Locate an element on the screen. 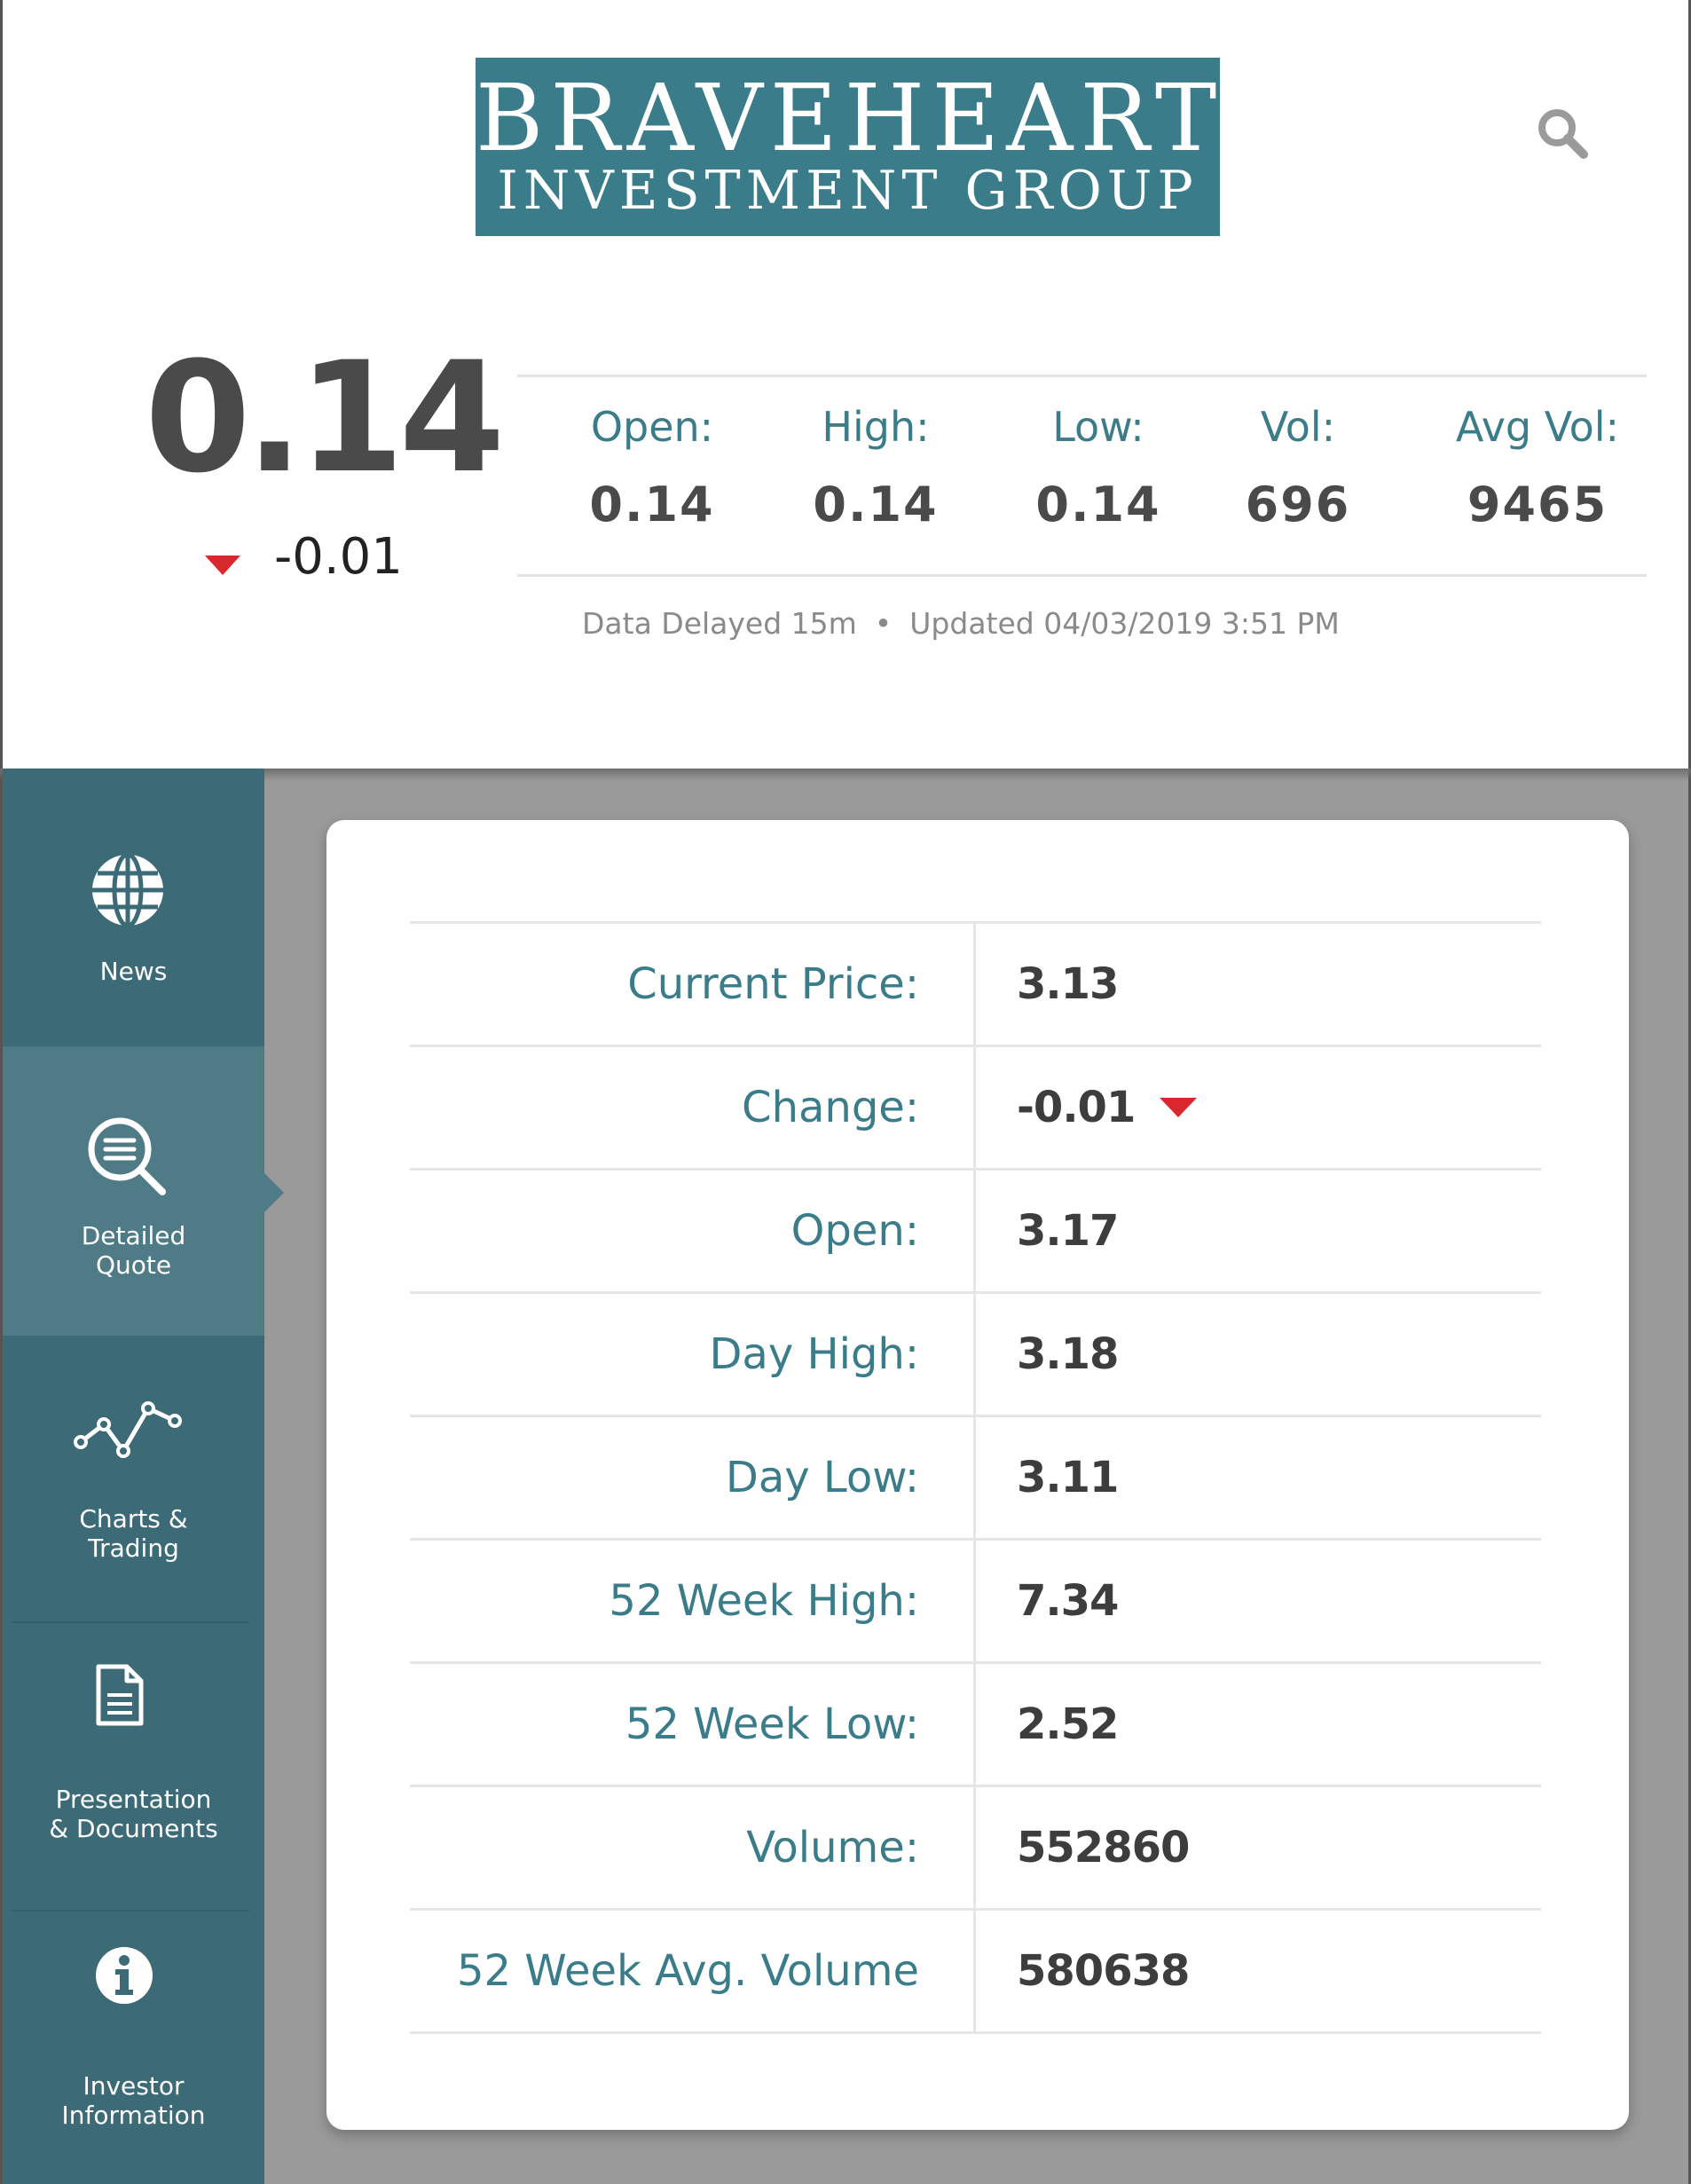 This screenshot has width=1691, height=2184. row-label: Day High: is located at coordinates (814, 1354).